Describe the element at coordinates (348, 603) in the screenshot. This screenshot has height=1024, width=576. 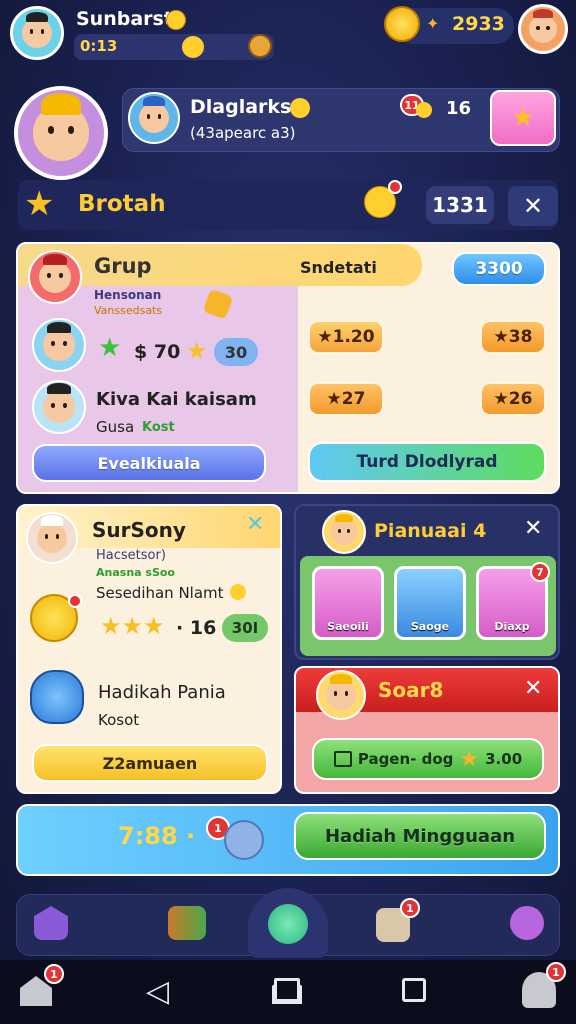
I see `gift-card-1: Saeoili` at that location.